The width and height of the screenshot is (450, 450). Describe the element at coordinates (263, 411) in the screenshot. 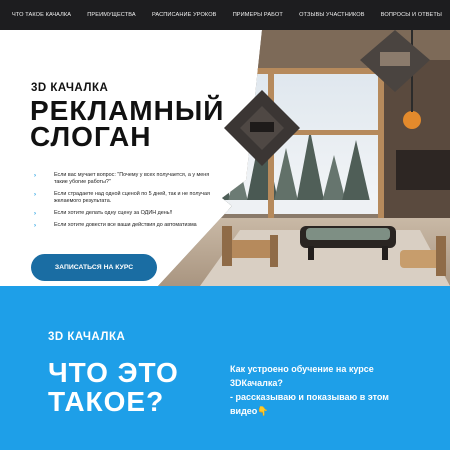

I see `hand-pointing-down-icon: 👇` at that location.